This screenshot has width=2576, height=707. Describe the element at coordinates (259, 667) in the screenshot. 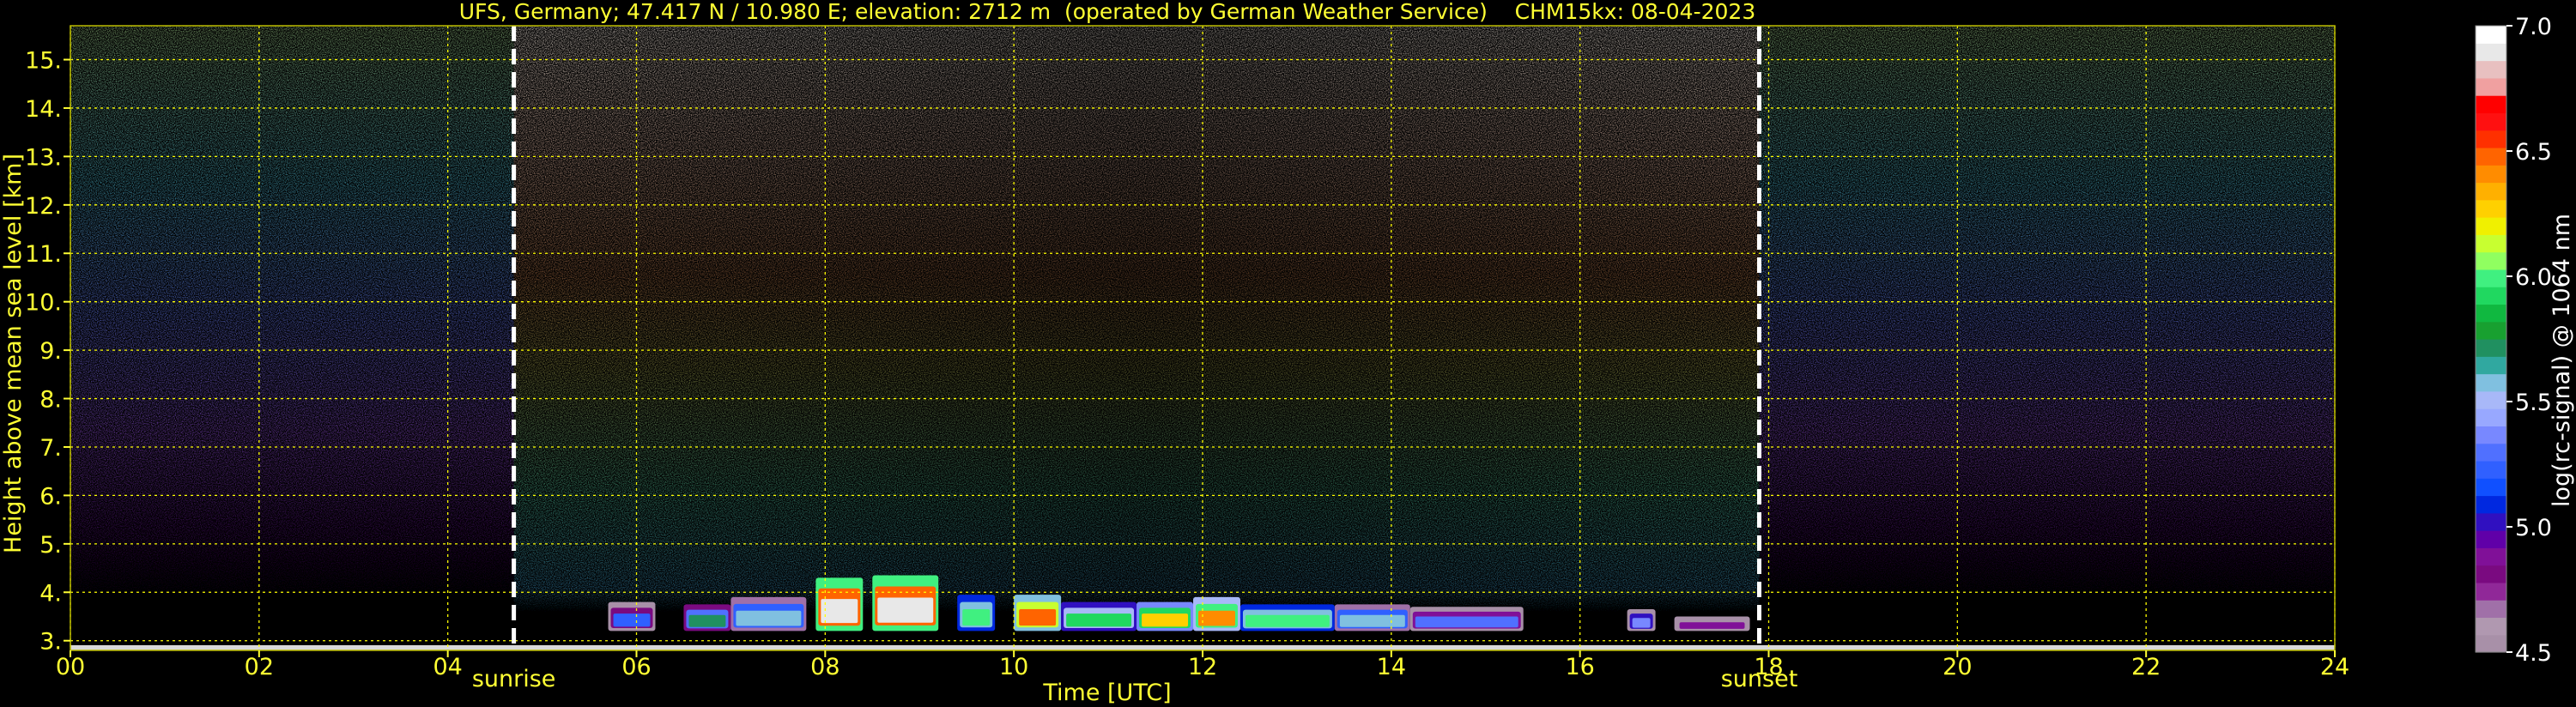

I see `x-tick-label: 02` at that location.